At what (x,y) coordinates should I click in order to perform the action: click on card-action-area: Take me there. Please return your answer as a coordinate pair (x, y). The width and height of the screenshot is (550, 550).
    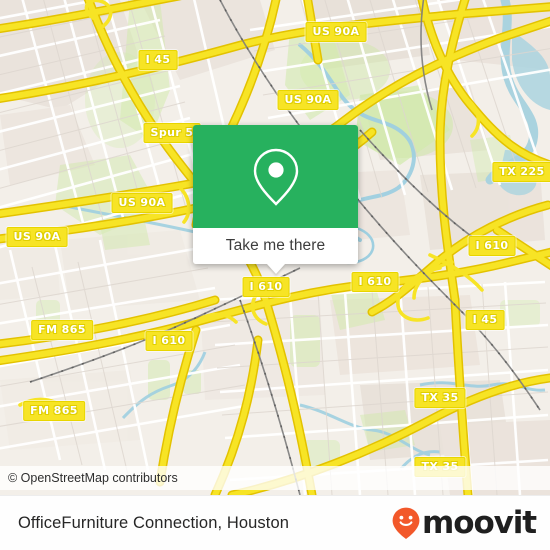
    Looking at the image, I should click on (275, 251).